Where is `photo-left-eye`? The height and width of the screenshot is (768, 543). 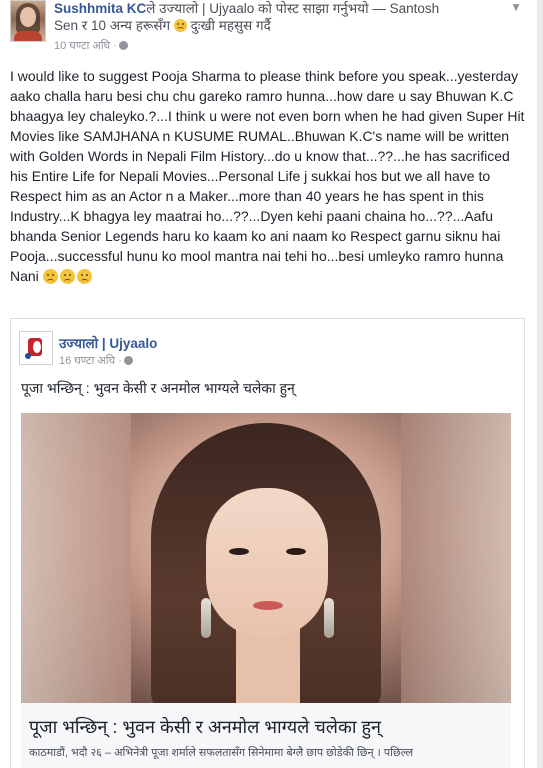 photo-left-eye is located at coordinates (239, 551).